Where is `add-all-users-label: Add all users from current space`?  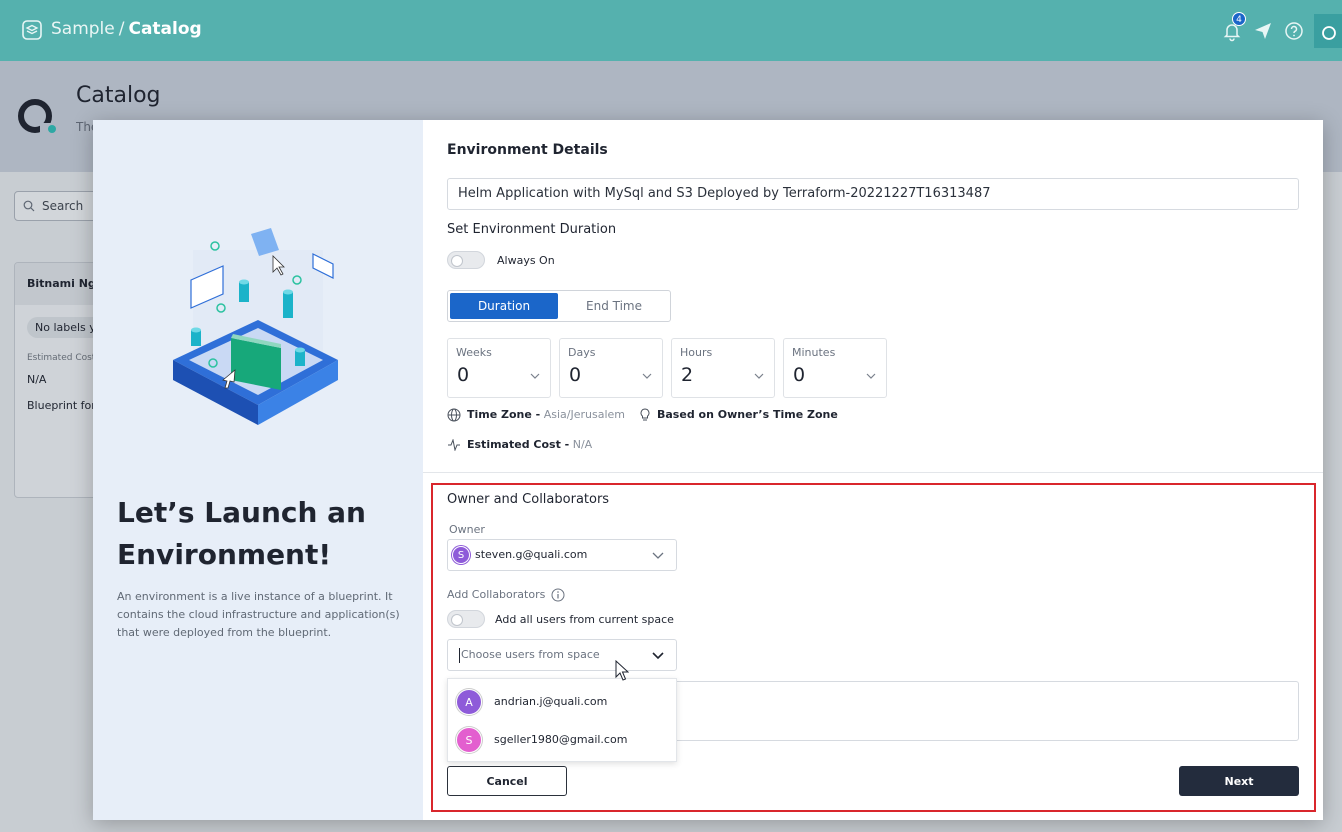 add-all-users-label: Add all users from current space is located at coordinates (584, 619).